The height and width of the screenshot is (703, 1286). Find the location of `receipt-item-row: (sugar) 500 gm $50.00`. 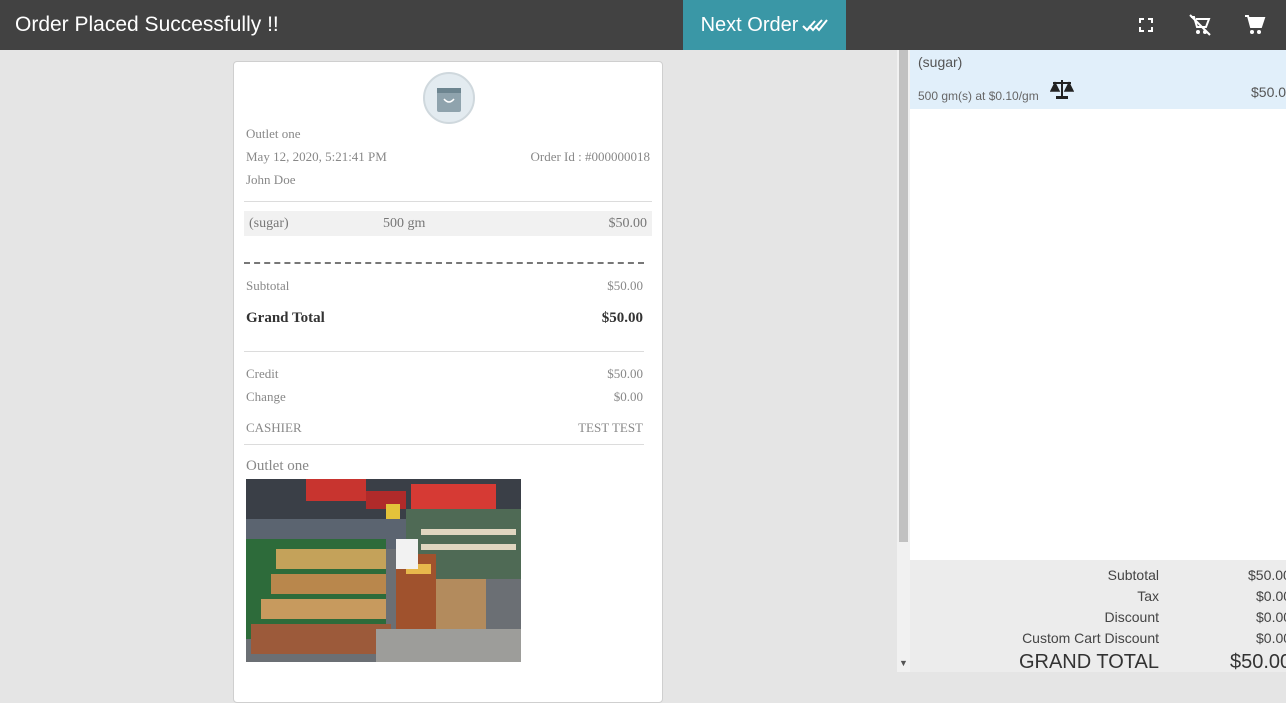

receipt-item-row: (sugar) 500 gm $50.00 is located at coordinates (448, 223).